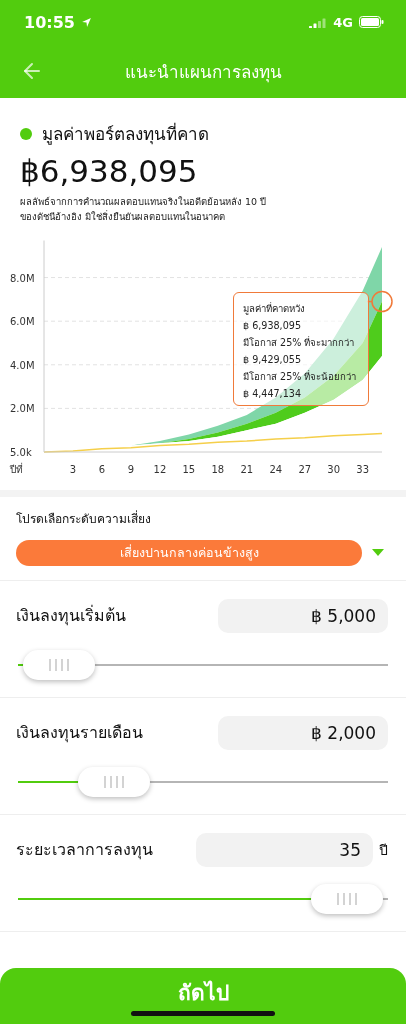 This screenshot has width=406, height=1024. I want to click on tooltip-text: ฿ 9,429,055, so click(272, 360).